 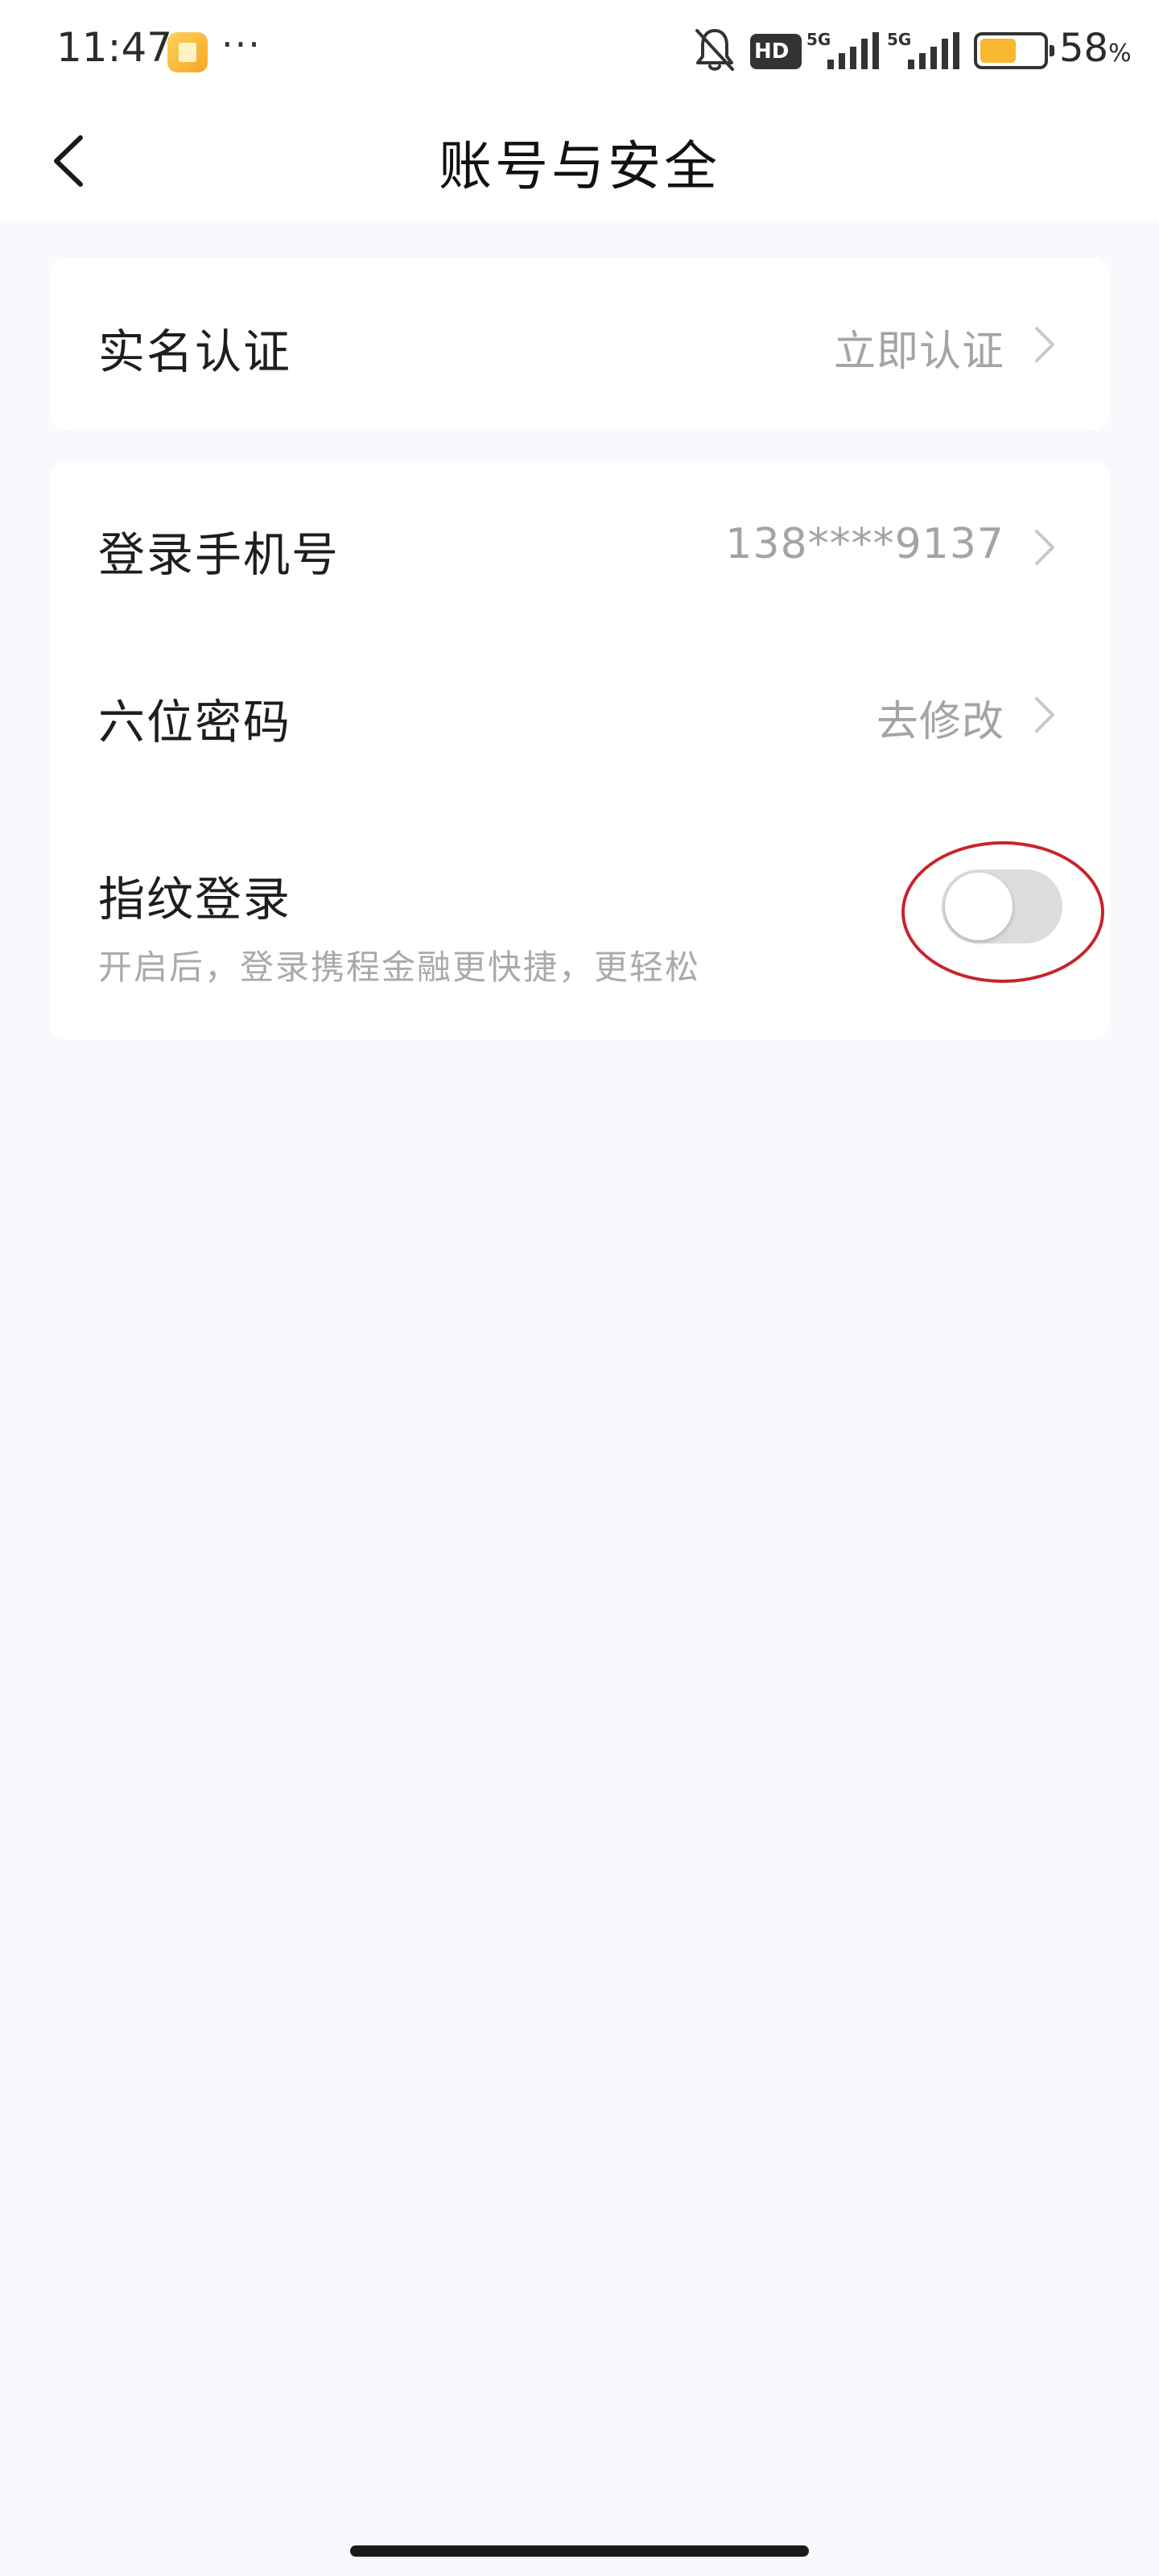 What do you see at coordinates (998, 51) in the screenshot?
I see `battery-level-fill` at bounding box center [998, 51].